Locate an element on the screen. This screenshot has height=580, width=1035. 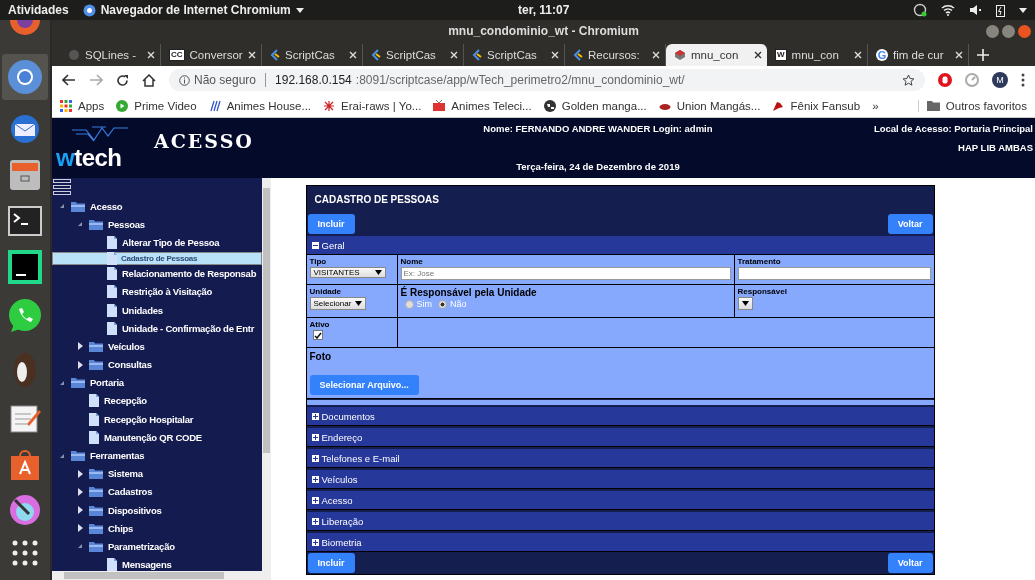
section-header: Documentos is located at coordinates (620, 416).